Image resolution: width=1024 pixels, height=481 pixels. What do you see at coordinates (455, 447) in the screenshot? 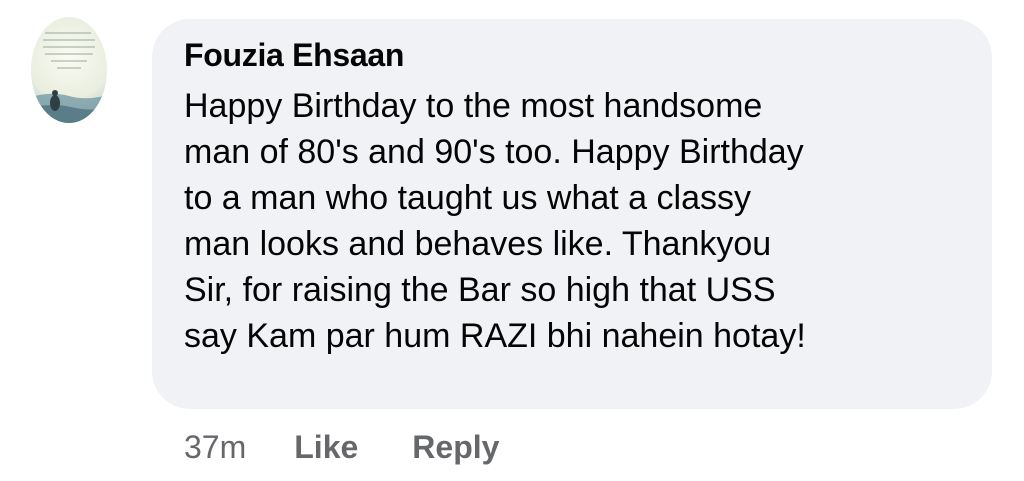
I see `reply-button: Reply` at bounding box center [455, 447].